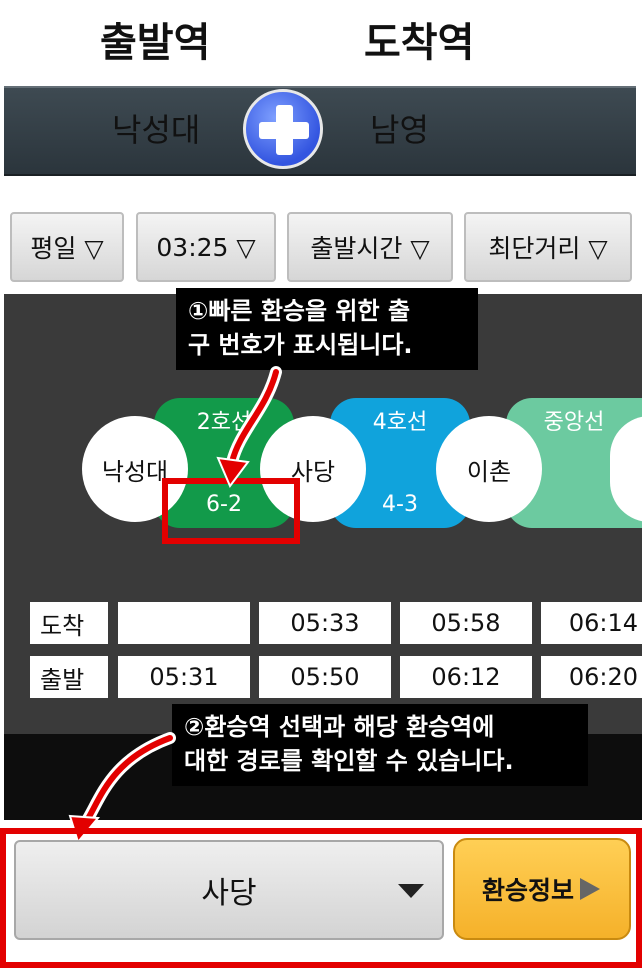  I want to click on transfer-station-value: 사당, so click(229, 893).